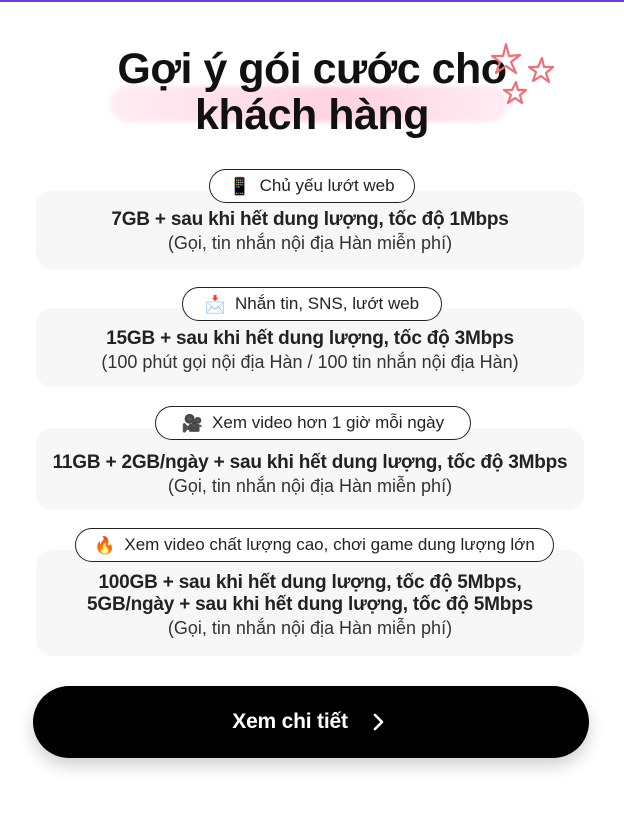  What do you see at coordinates (310, 243) in the screenshot?
I see `plan-1-sub: (Gọi, tin nhắn nội địa Hàn miễn phí)` at bounding box center [310, 243].